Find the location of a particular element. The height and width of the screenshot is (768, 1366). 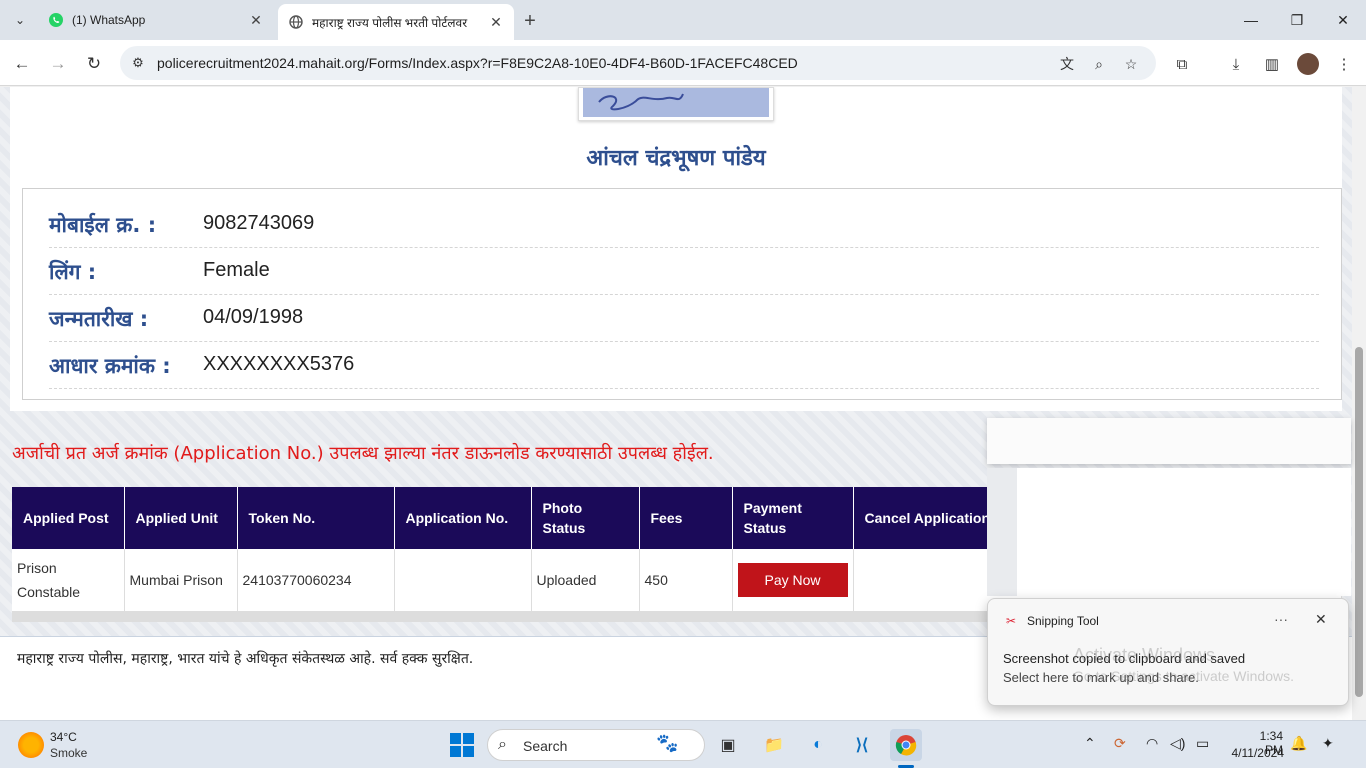

restore-button: ❐ is located at coordinates (1297, 20).